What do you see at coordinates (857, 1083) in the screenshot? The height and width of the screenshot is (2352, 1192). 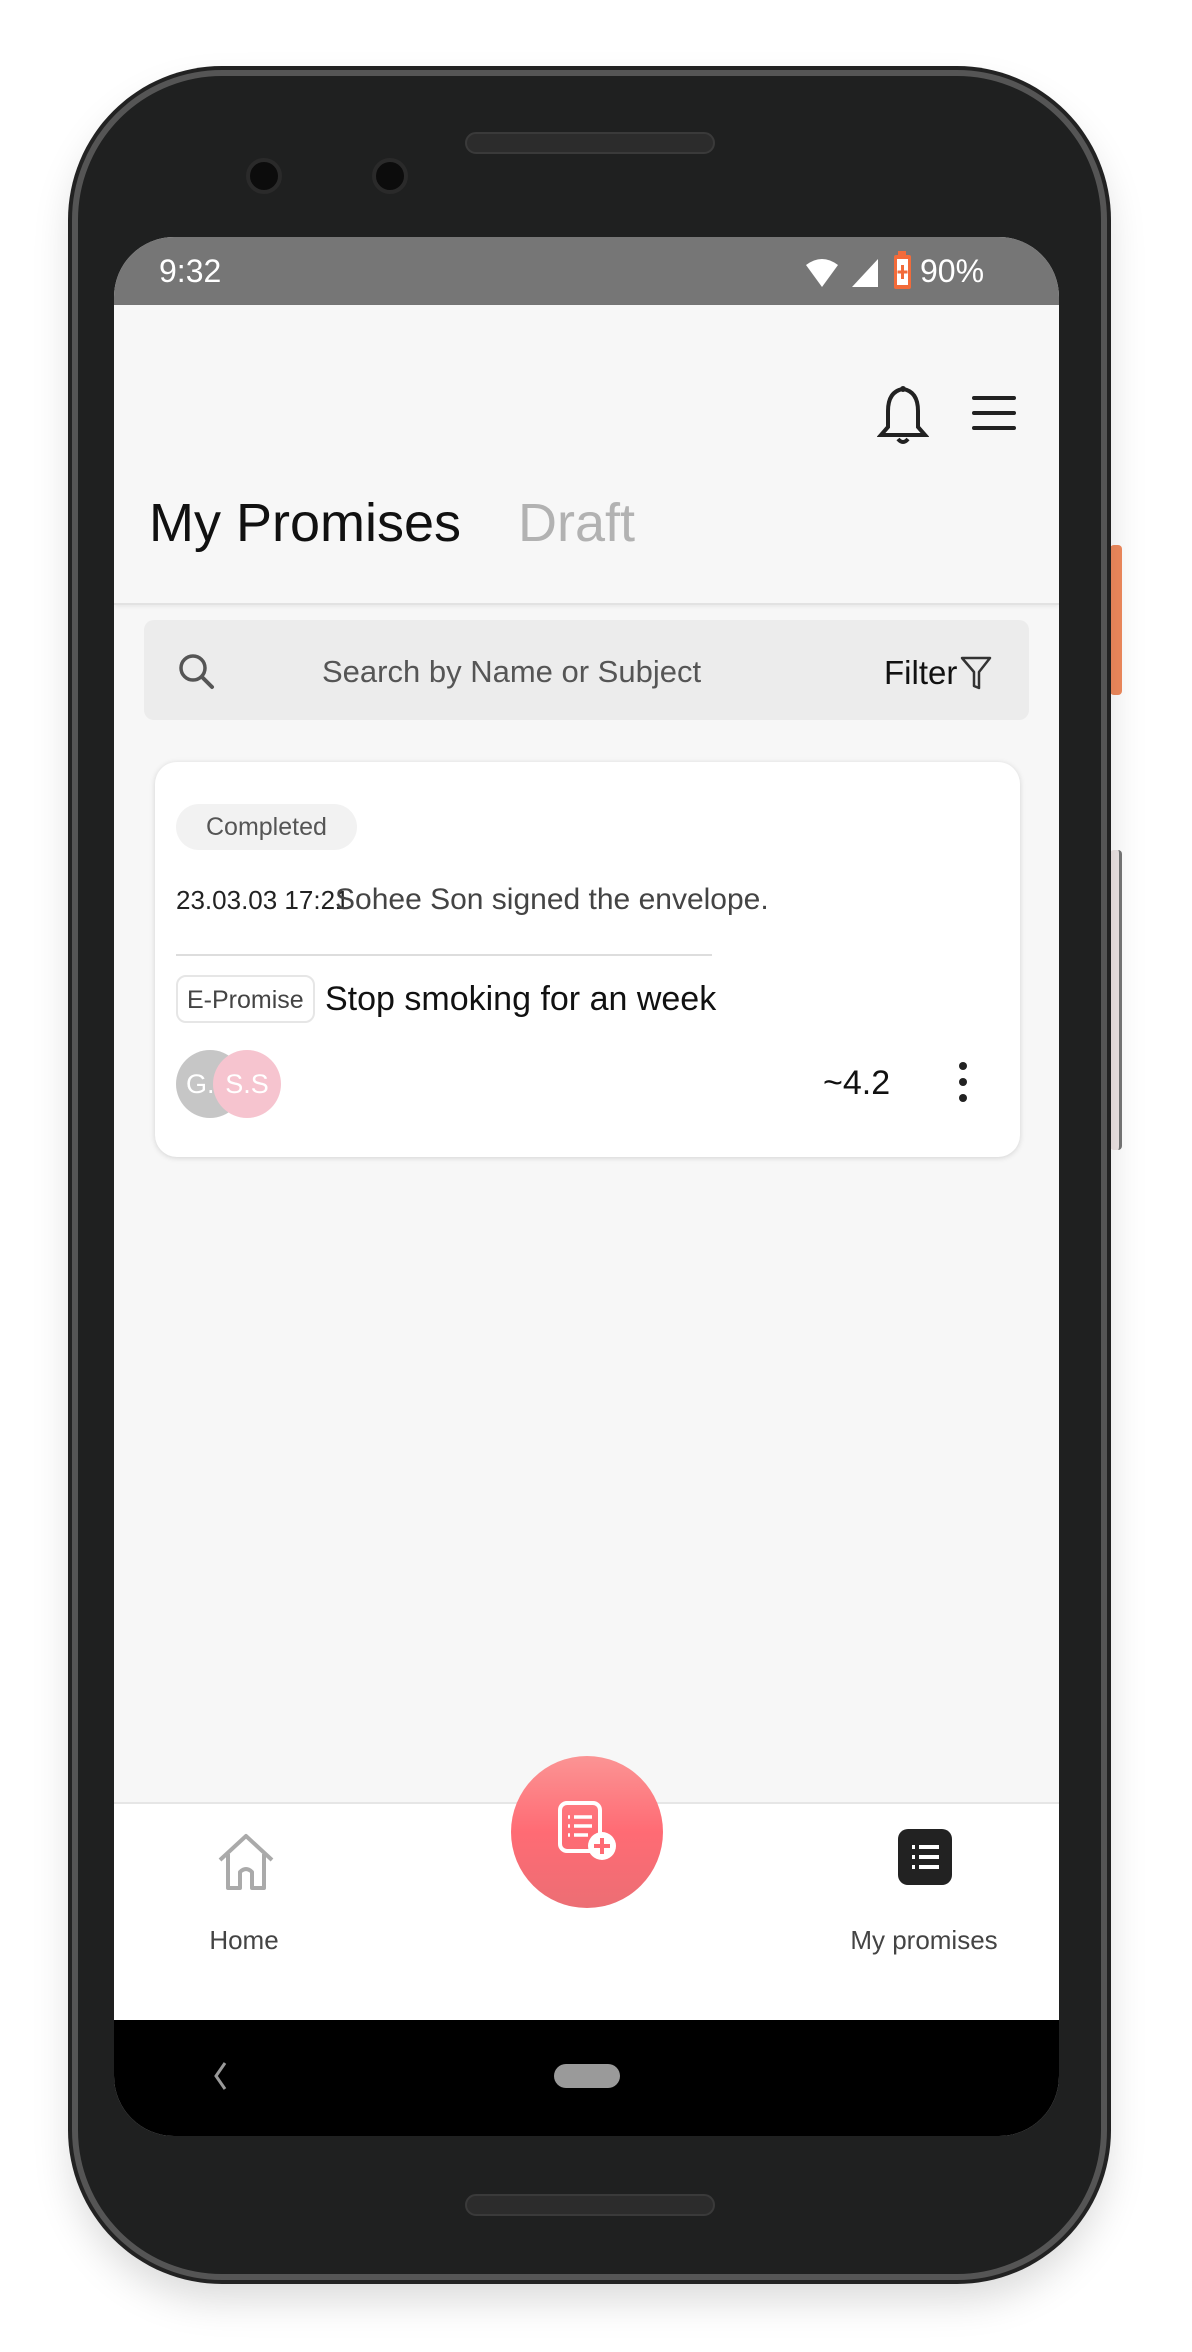 I see `date-range: ~4.2` at bounding box center [857, 1083].